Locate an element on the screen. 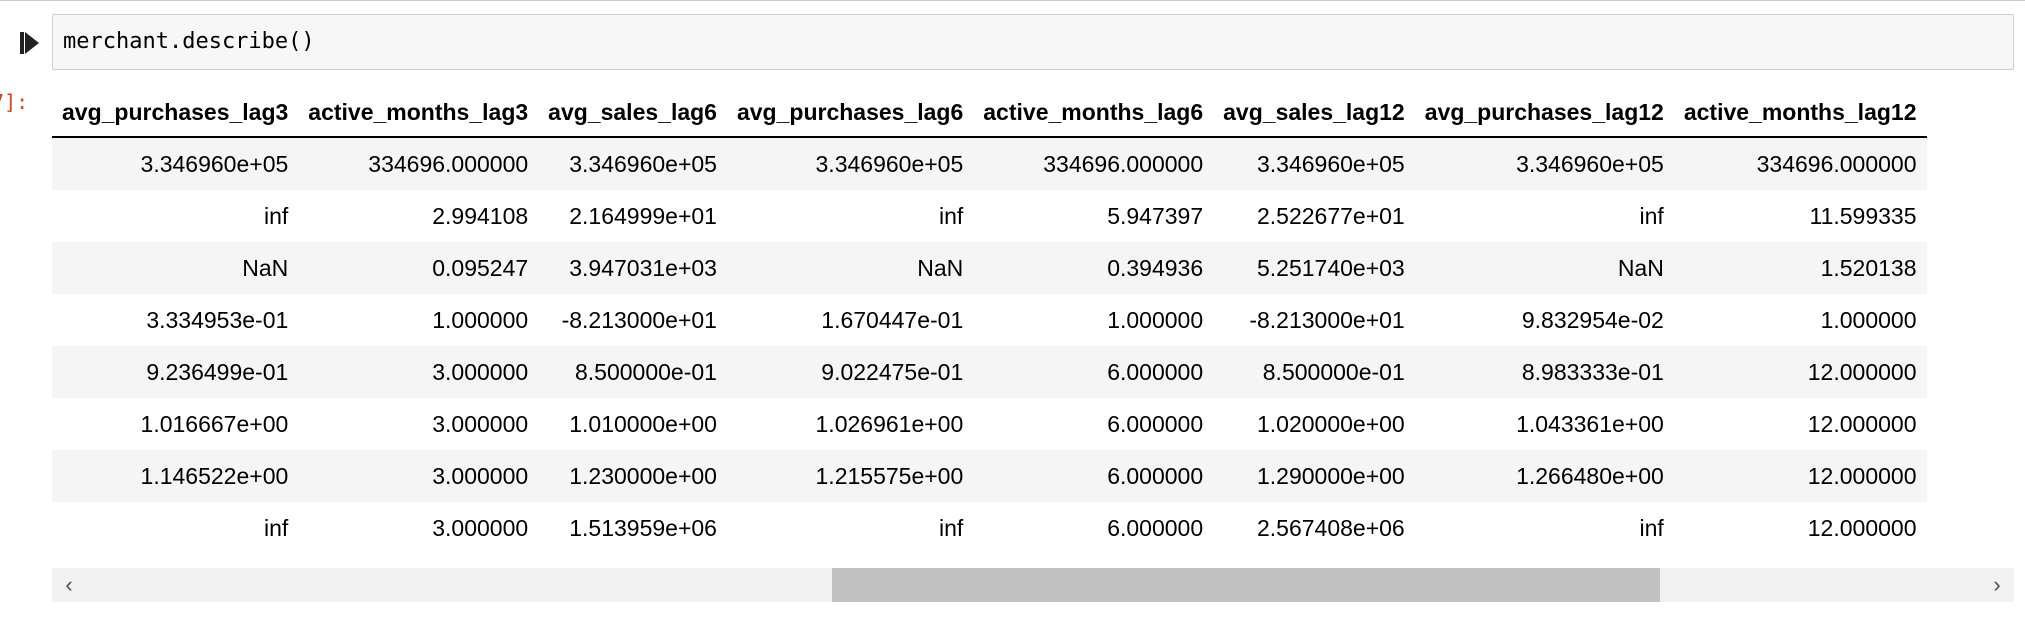 The height and width of the screenshot is (634, 2025). horizontal-scrollbar: ‹ › is located at coordinates (1033, 585).